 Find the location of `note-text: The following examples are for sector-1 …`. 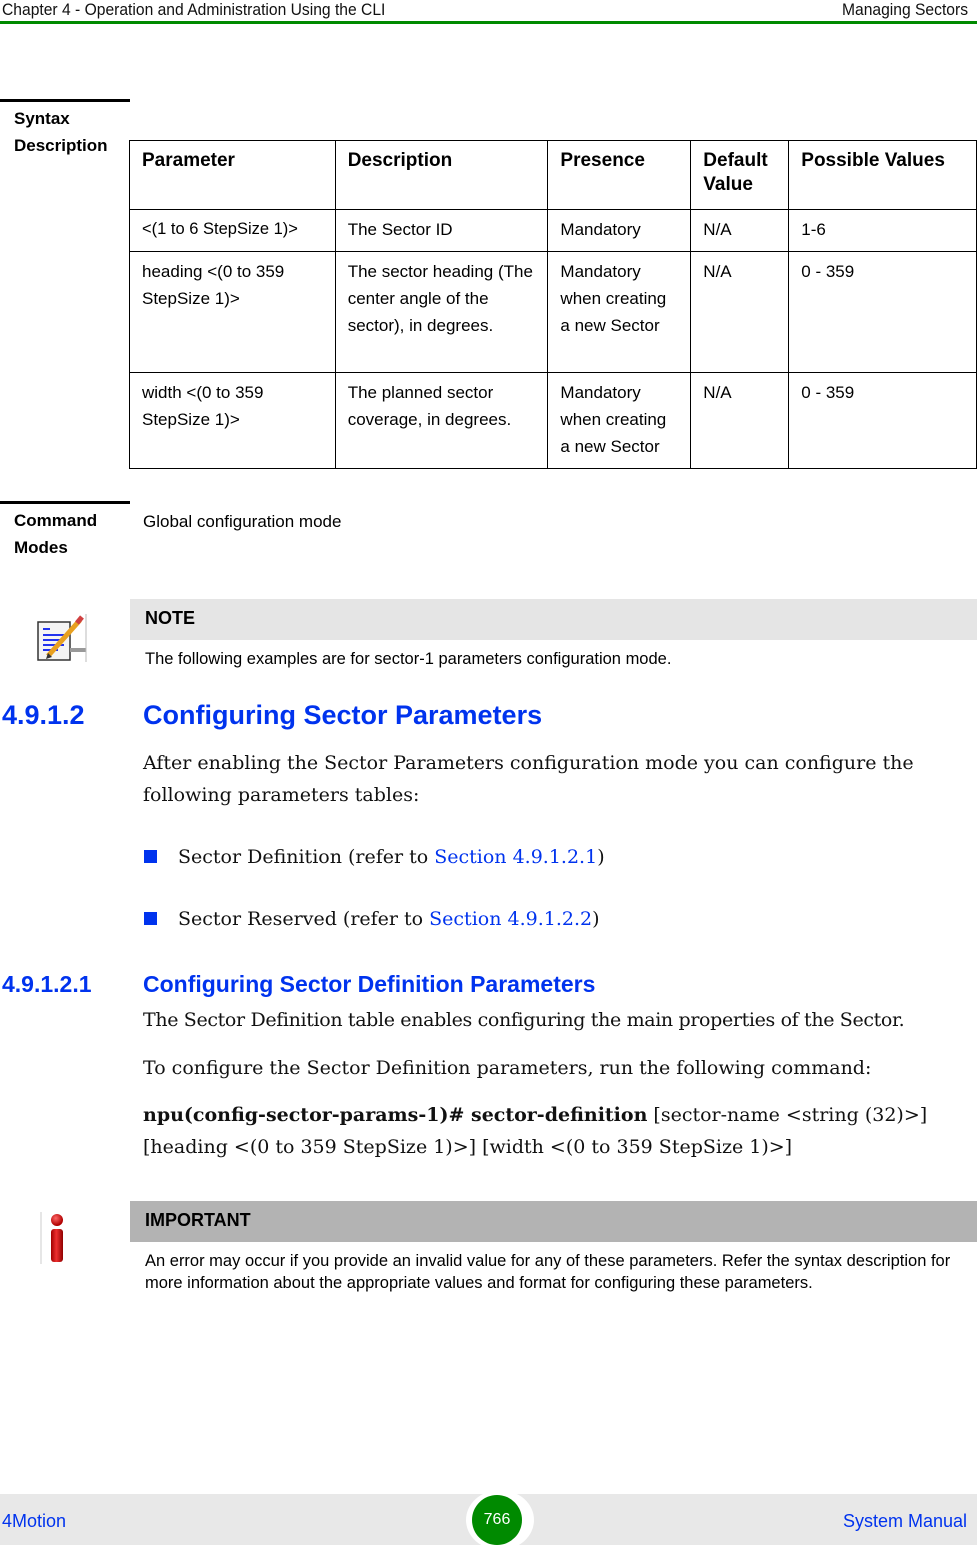

note-text: The following examples are for sector-1 … is located at coordinates (408, 659).